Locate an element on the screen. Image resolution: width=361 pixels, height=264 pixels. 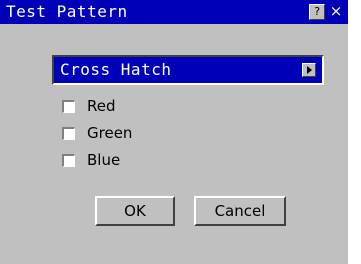
pattern-select-value: Cross Hatch is located at coordinates (116, 69).